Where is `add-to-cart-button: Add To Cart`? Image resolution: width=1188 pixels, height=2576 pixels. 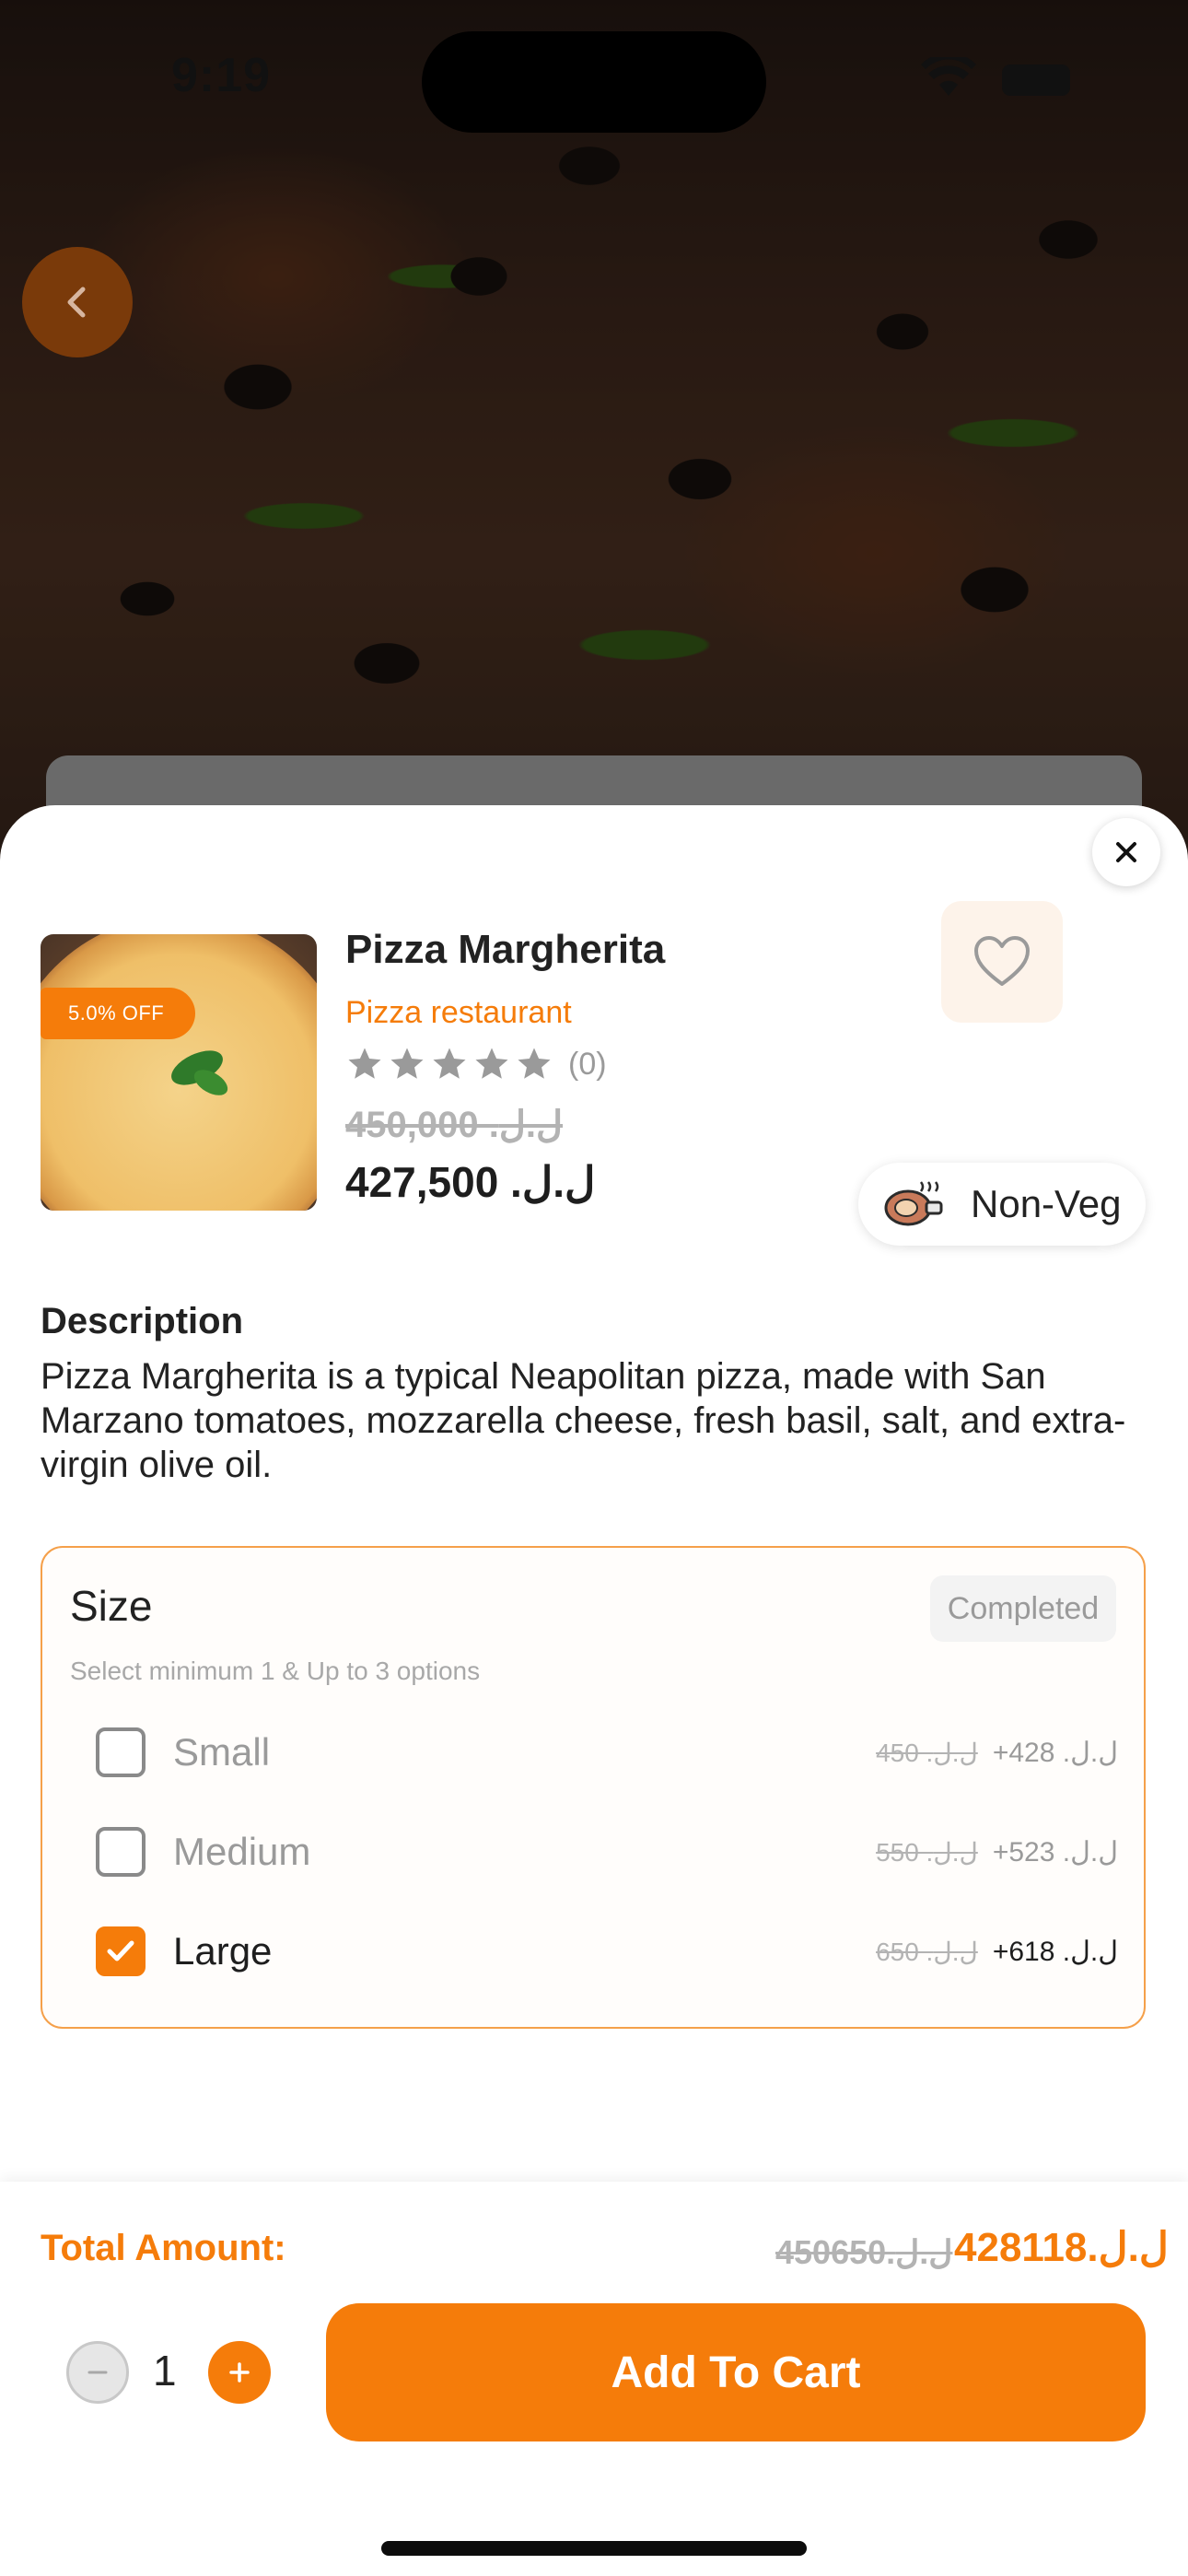
add-to-cart-button: Add To Cart is located at coordinates (736, 2372).